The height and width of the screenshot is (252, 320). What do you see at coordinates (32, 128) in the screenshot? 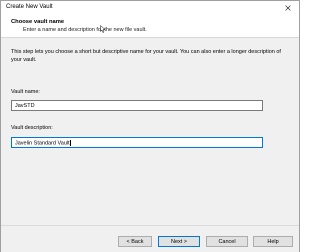
I see `vault-description-label: Vault description:` at bounding box center [32, 128].